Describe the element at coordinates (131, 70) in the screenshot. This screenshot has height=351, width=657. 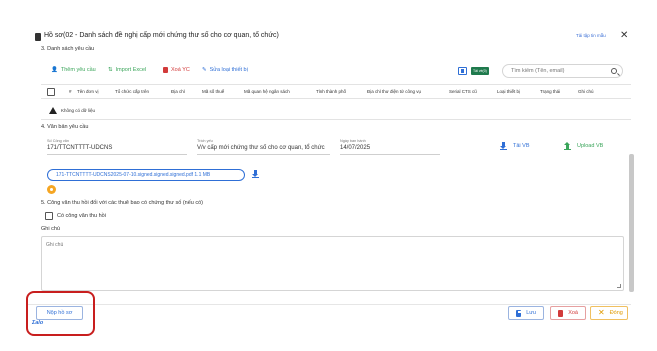
I see `import-excel-label: Import Excel` at that location.